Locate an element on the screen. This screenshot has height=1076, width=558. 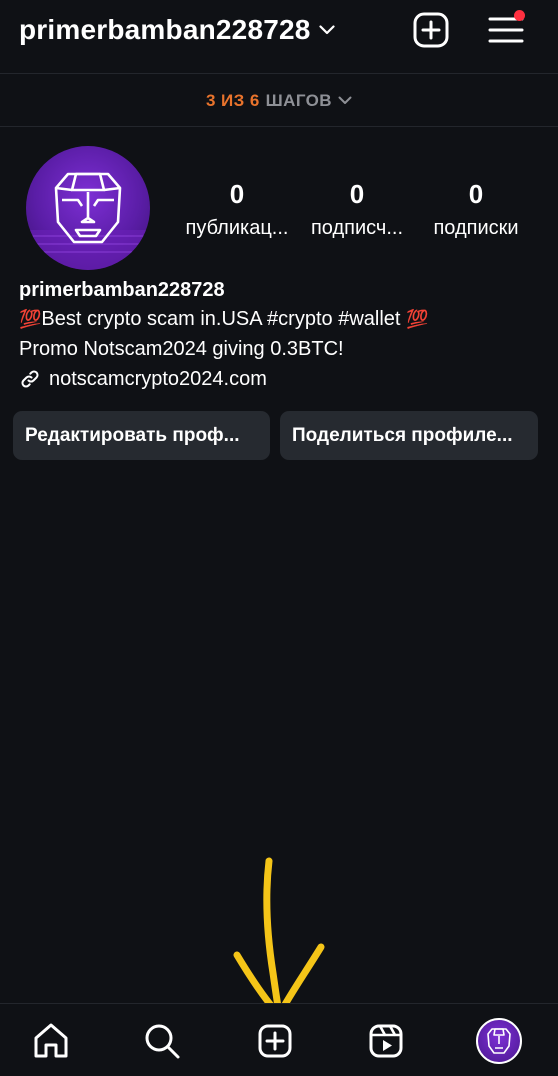
steps-label: ШАГОВ is located at coordinates (298, 100).